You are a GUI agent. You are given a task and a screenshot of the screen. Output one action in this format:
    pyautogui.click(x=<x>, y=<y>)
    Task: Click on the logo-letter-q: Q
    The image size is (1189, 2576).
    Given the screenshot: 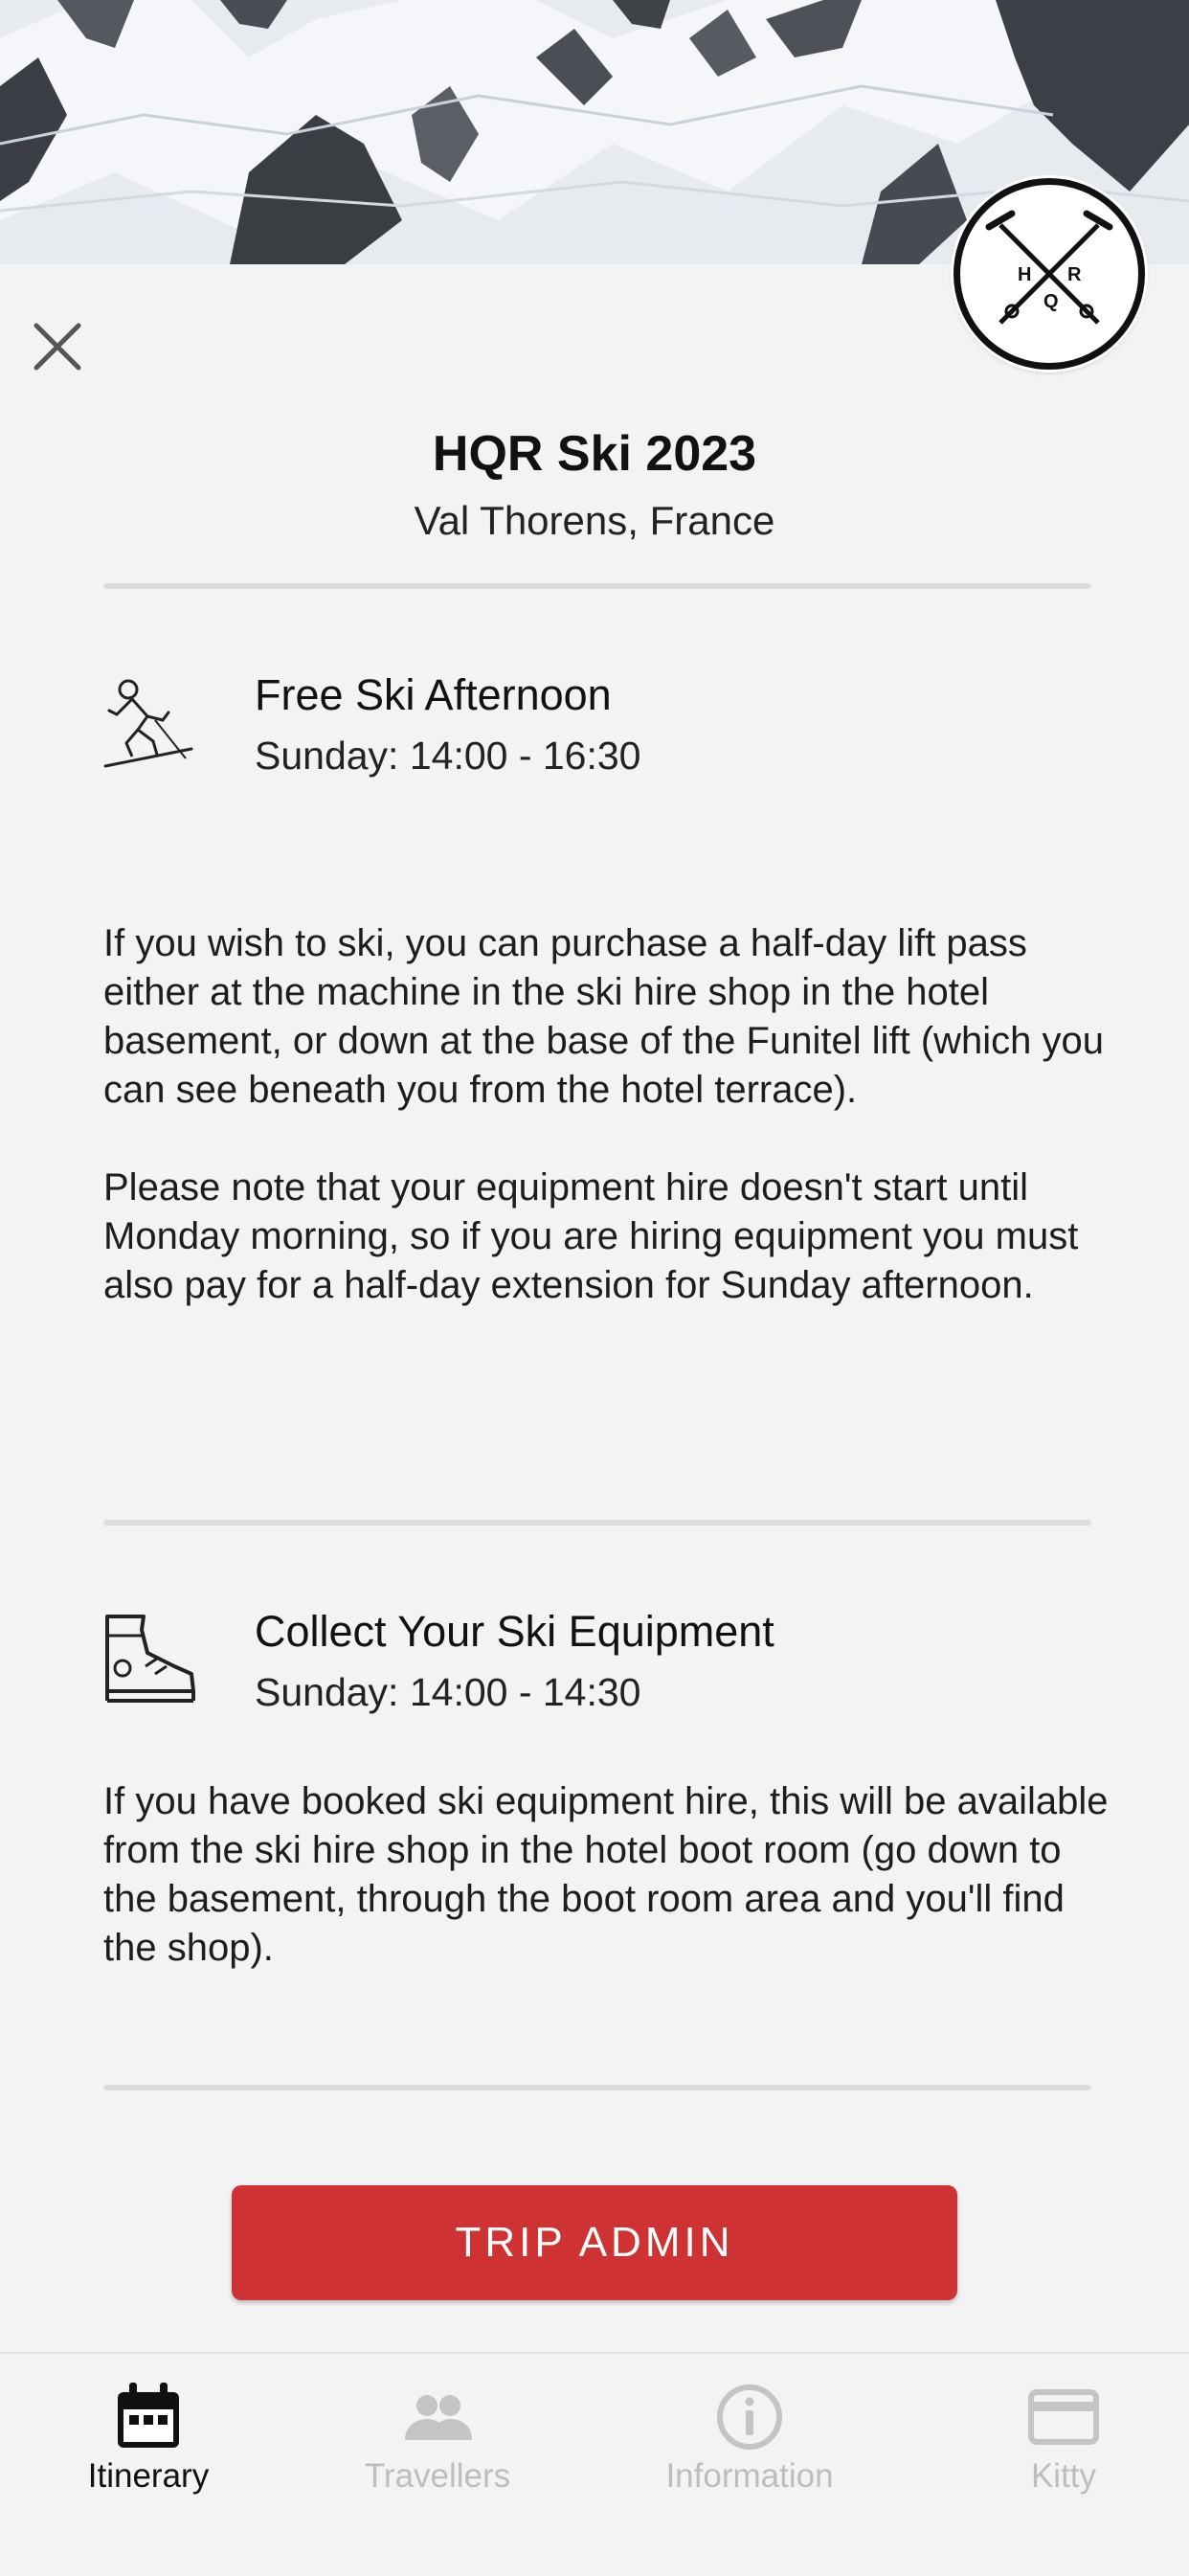 What is the action you would take?
    pyautogui.click(x=1051, y=301)
    